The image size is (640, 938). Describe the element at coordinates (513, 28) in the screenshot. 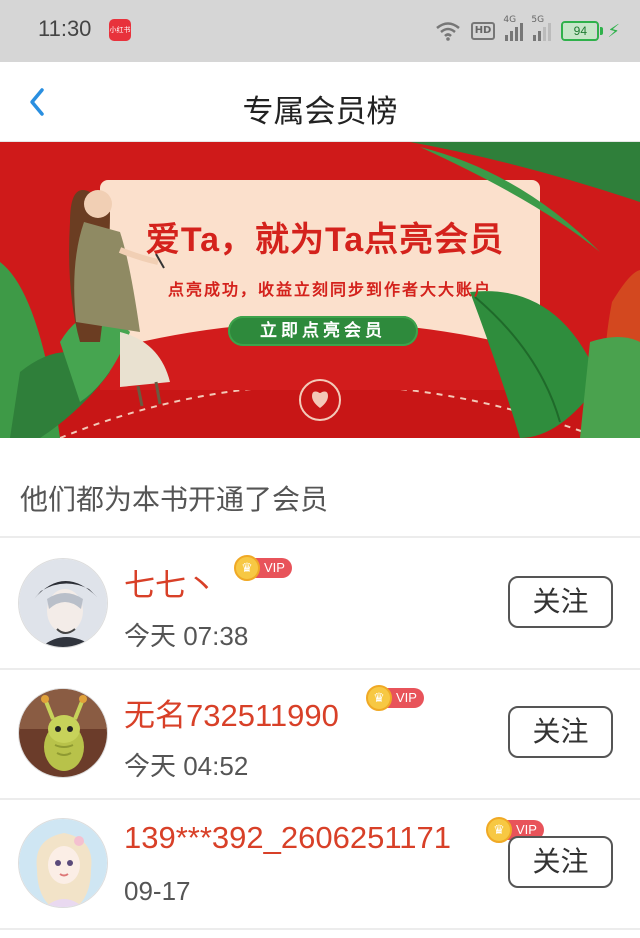

I see `signal-4g-icon: 4G` at that location.